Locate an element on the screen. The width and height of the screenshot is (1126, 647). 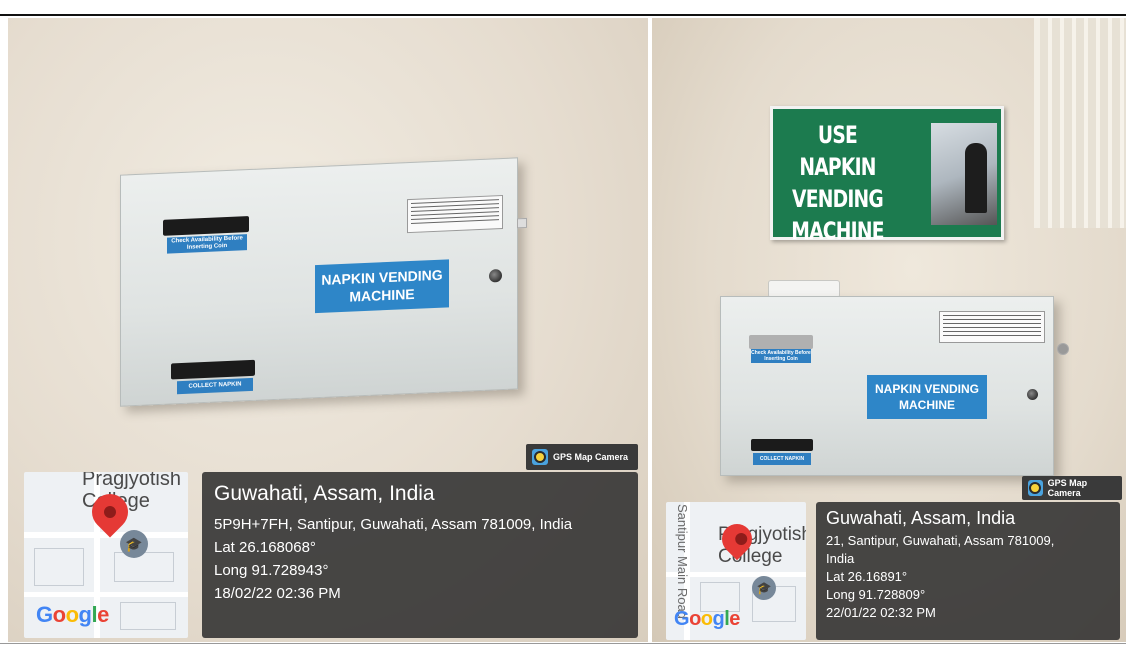
longitude-text: Long 91.728809° is located at coordinates (876, 594).